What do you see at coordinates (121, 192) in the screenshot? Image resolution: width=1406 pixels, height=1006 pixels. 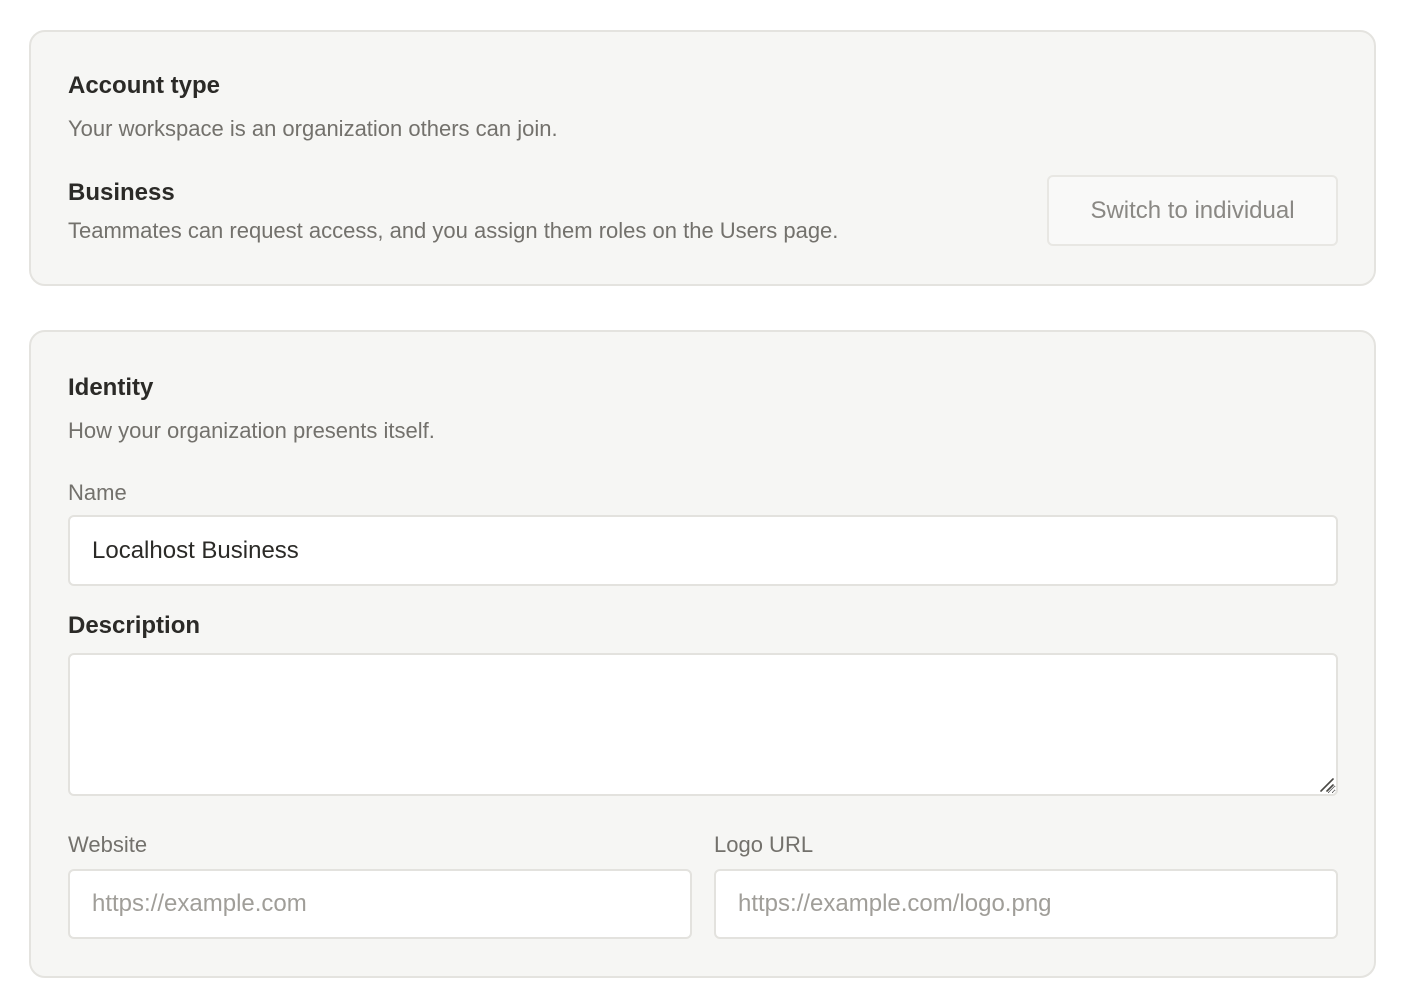 I see `current-account-type: Business` at bounding box center [121, 192].